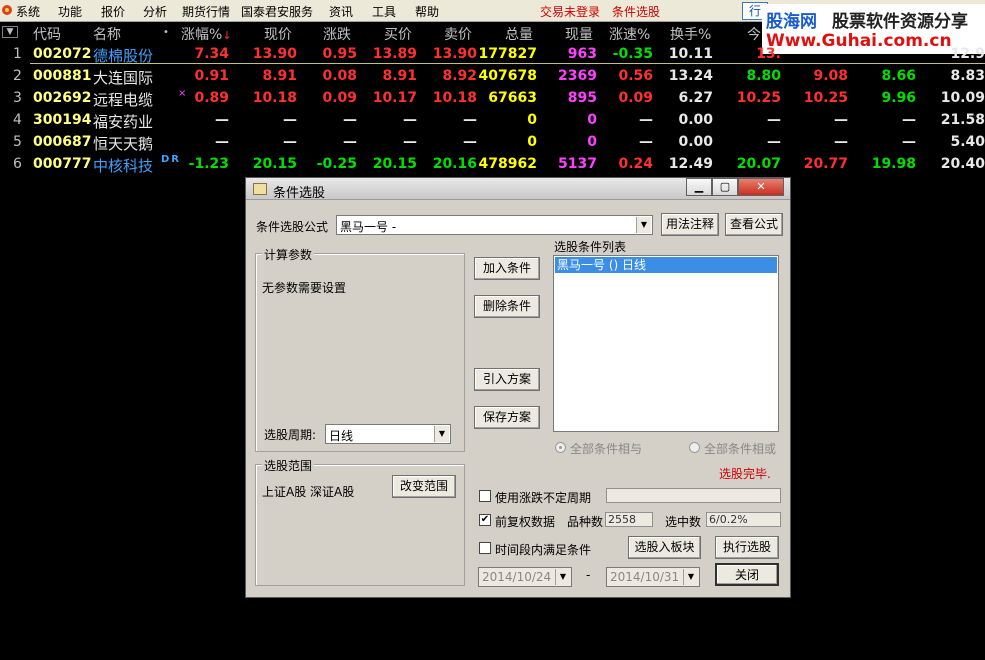 The image size is (985, 660). I want to click on cell-prev-close: 12.9, so click(967, 54).